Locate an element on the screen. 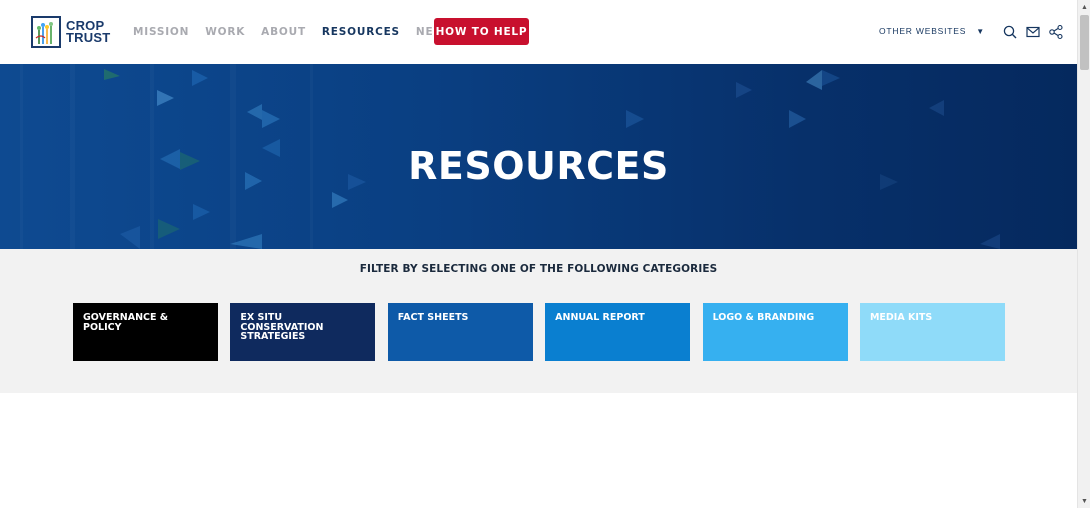 The image size is (1090, 508). logo-wordmark: CROP TRUST is located at coordinates (88, 32).